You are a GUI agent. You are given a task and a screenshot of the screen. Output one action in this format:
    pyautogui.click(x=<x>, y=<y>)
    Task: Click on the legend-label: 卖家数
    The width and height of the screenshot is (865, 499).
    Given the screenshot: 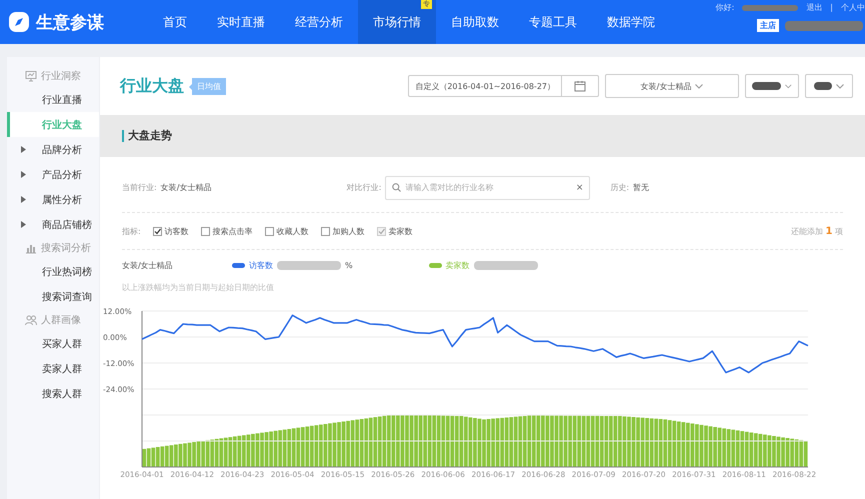 What is the action you would take?
    pyautogui.click(x=458, y=265)
    